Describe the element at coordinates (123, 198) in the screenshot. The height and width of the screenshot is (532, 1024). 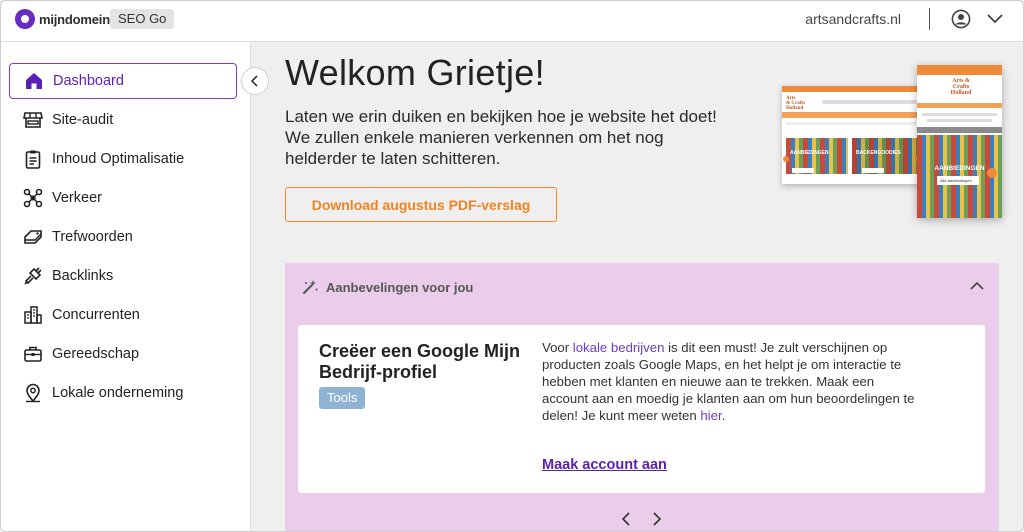
I see `sidebar-item-traffic: Verkeer` at that location.